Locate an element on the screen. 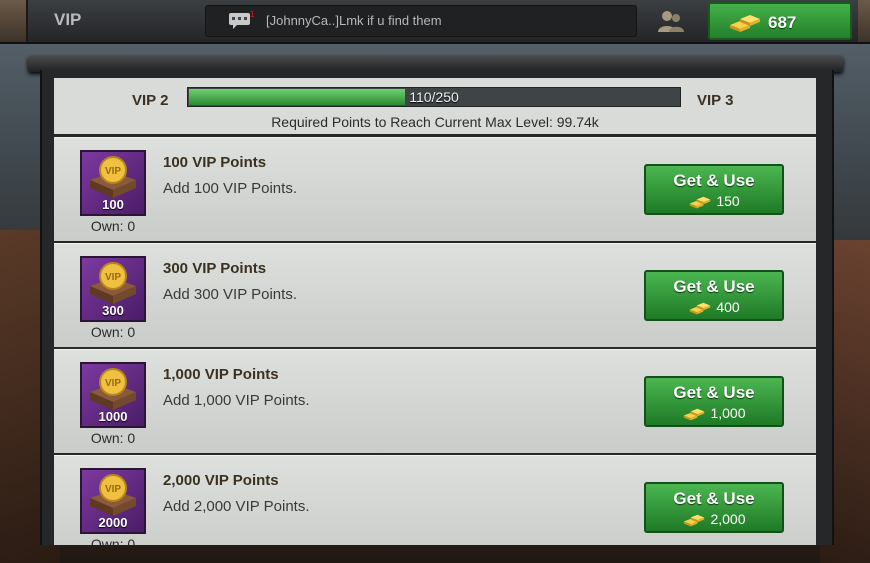  get-and-use-button: Get & Use 150 is located at coordinates (714, 189).